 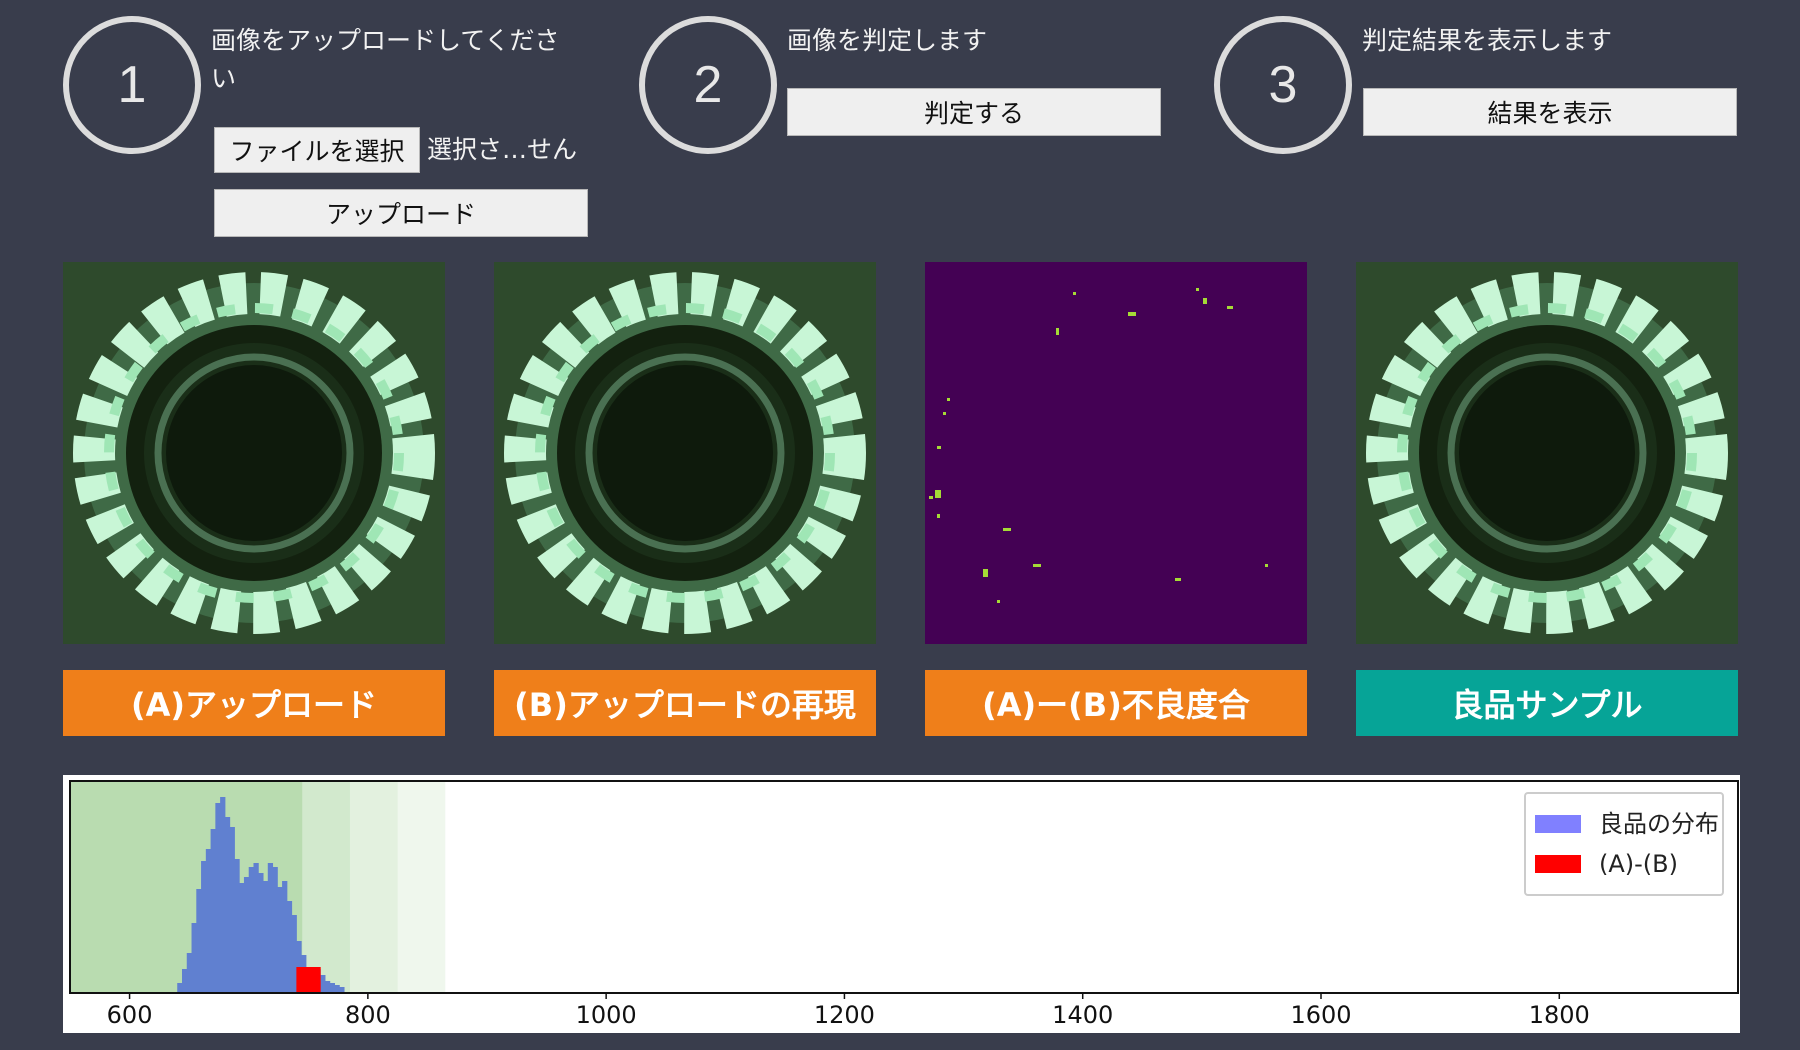 I want to click on x-tick-label-3: 1200, so click(x=844, y=1015).